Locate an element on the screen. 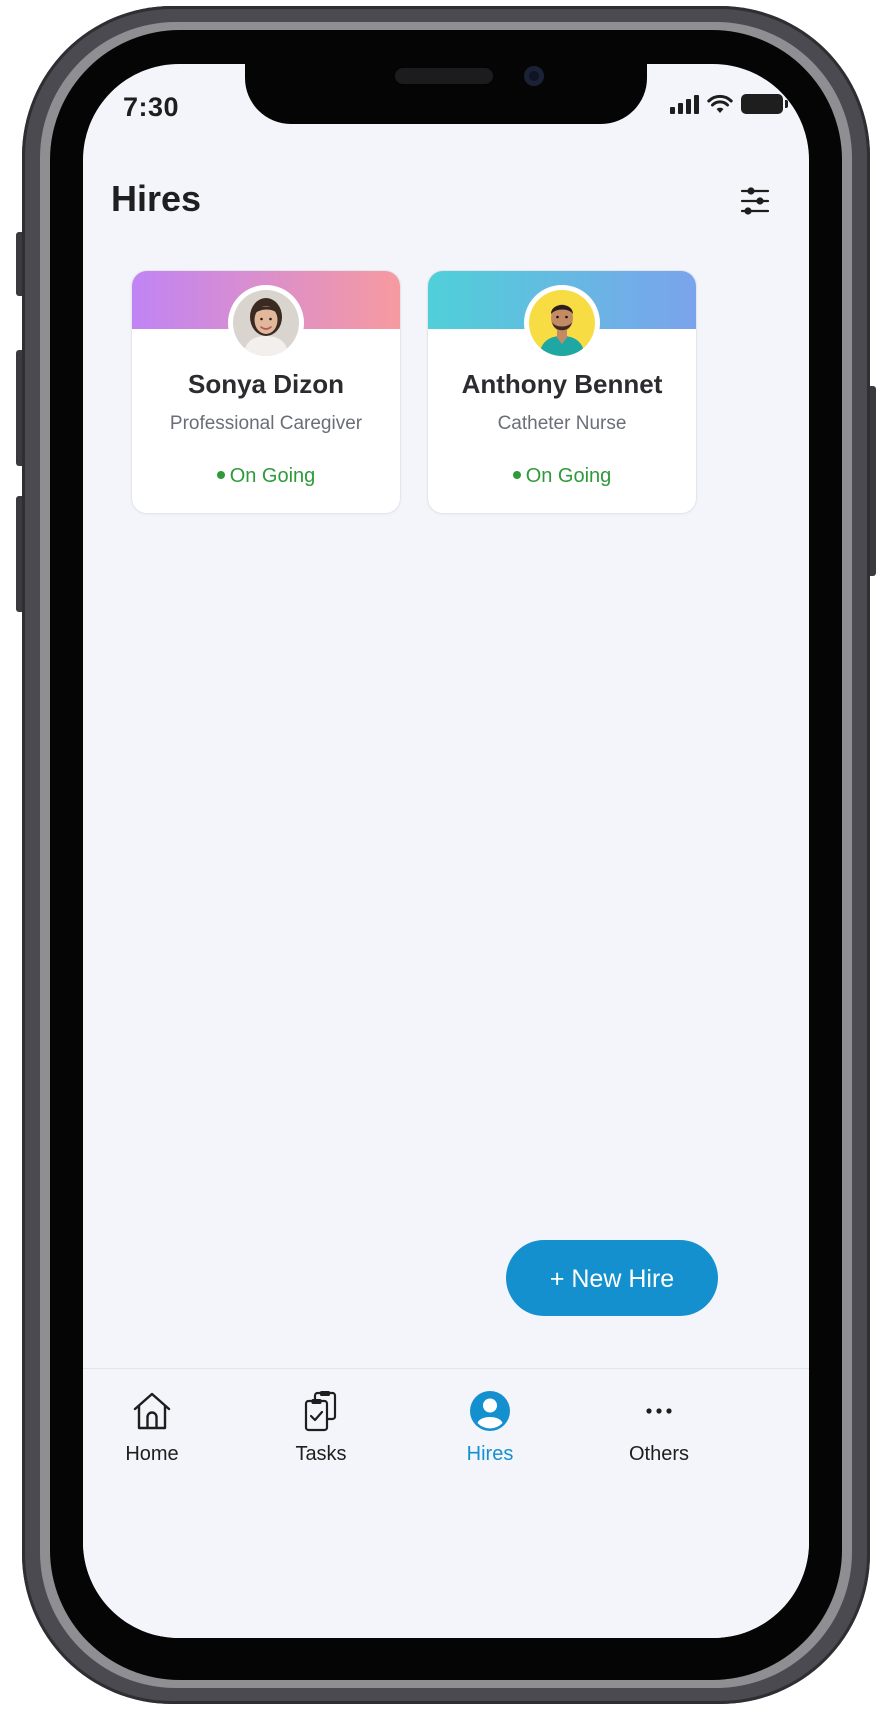  earpiece-speaker is located at coordinates (444, 76).